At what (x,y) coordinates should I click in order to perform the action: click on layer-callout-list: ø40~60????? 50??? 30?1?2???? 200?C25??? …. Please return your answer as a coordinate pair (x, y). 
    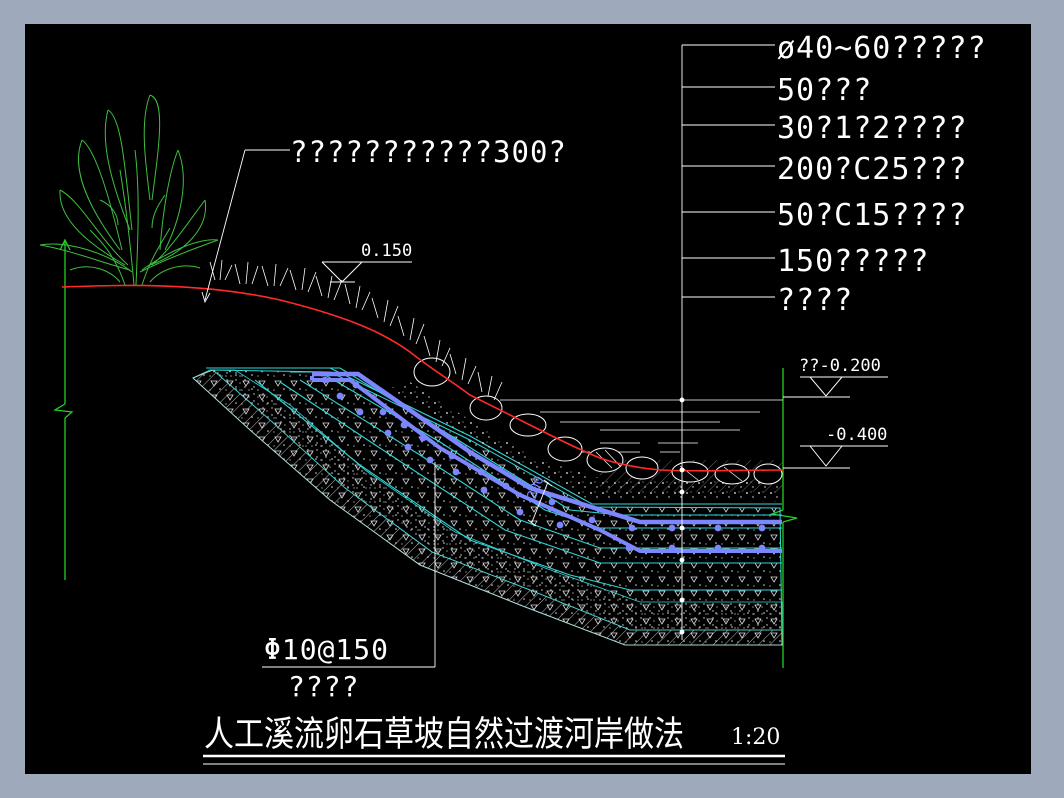
    Looking at the image, I should click on (882, 174).